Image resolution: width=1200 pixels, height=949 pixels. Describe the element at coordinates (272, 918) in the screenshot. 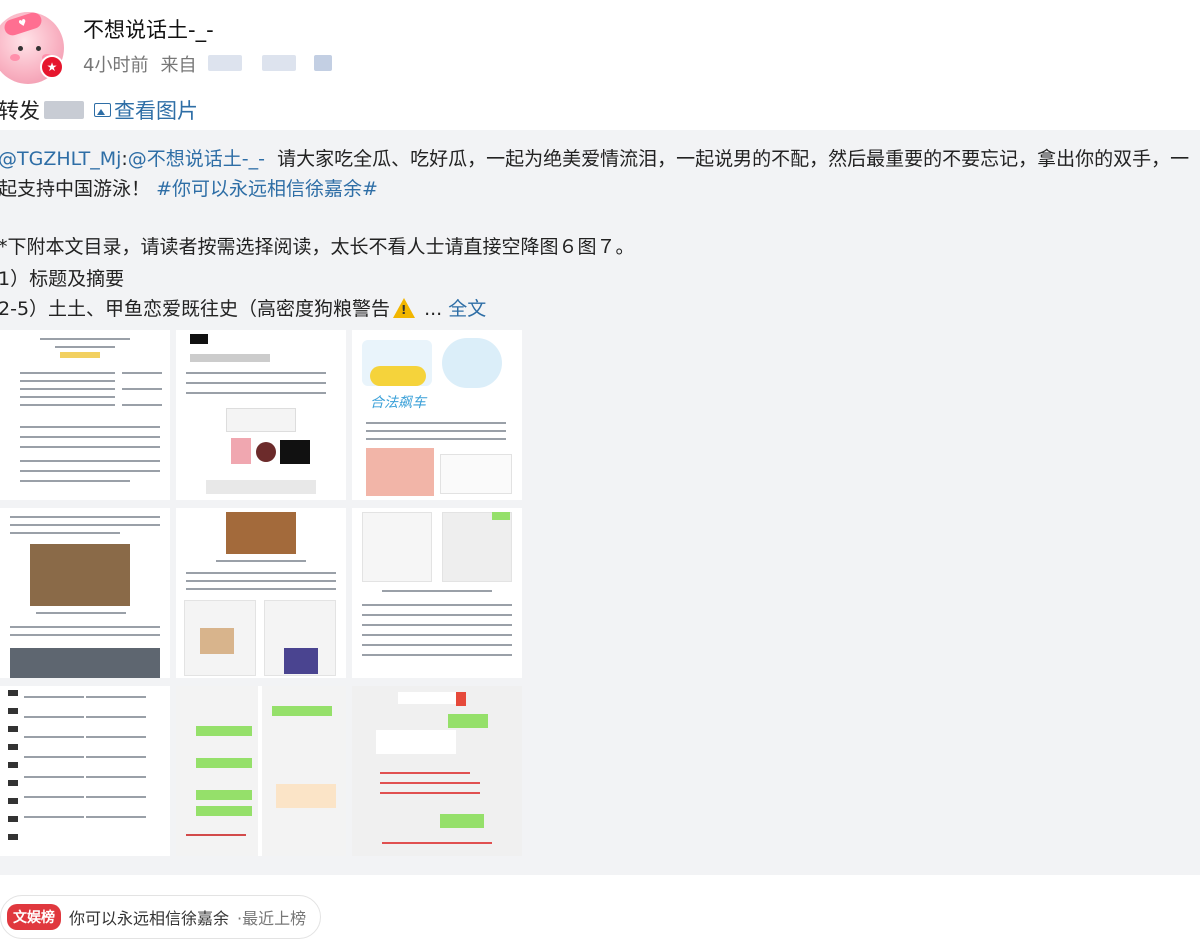

I see `hot-topic-status: ·最近上榜` at that location.